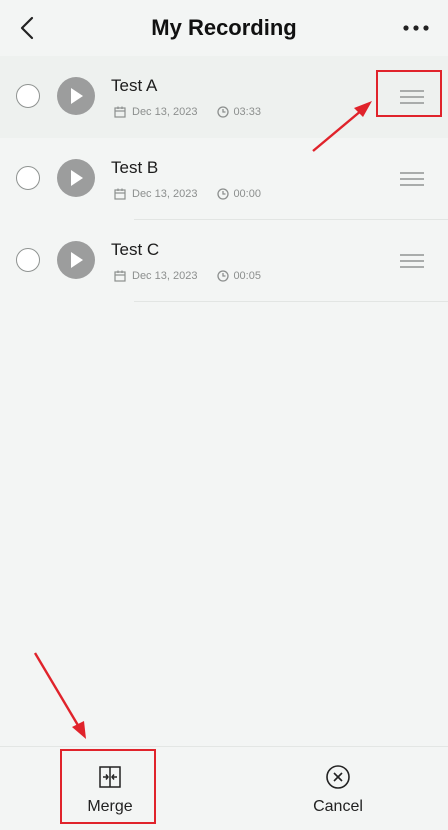 This screenshot has height=830, width=448. Describe the element at coordinates (247, 276) in the screenshot. I see `recording-duration: 00:05` at that location.